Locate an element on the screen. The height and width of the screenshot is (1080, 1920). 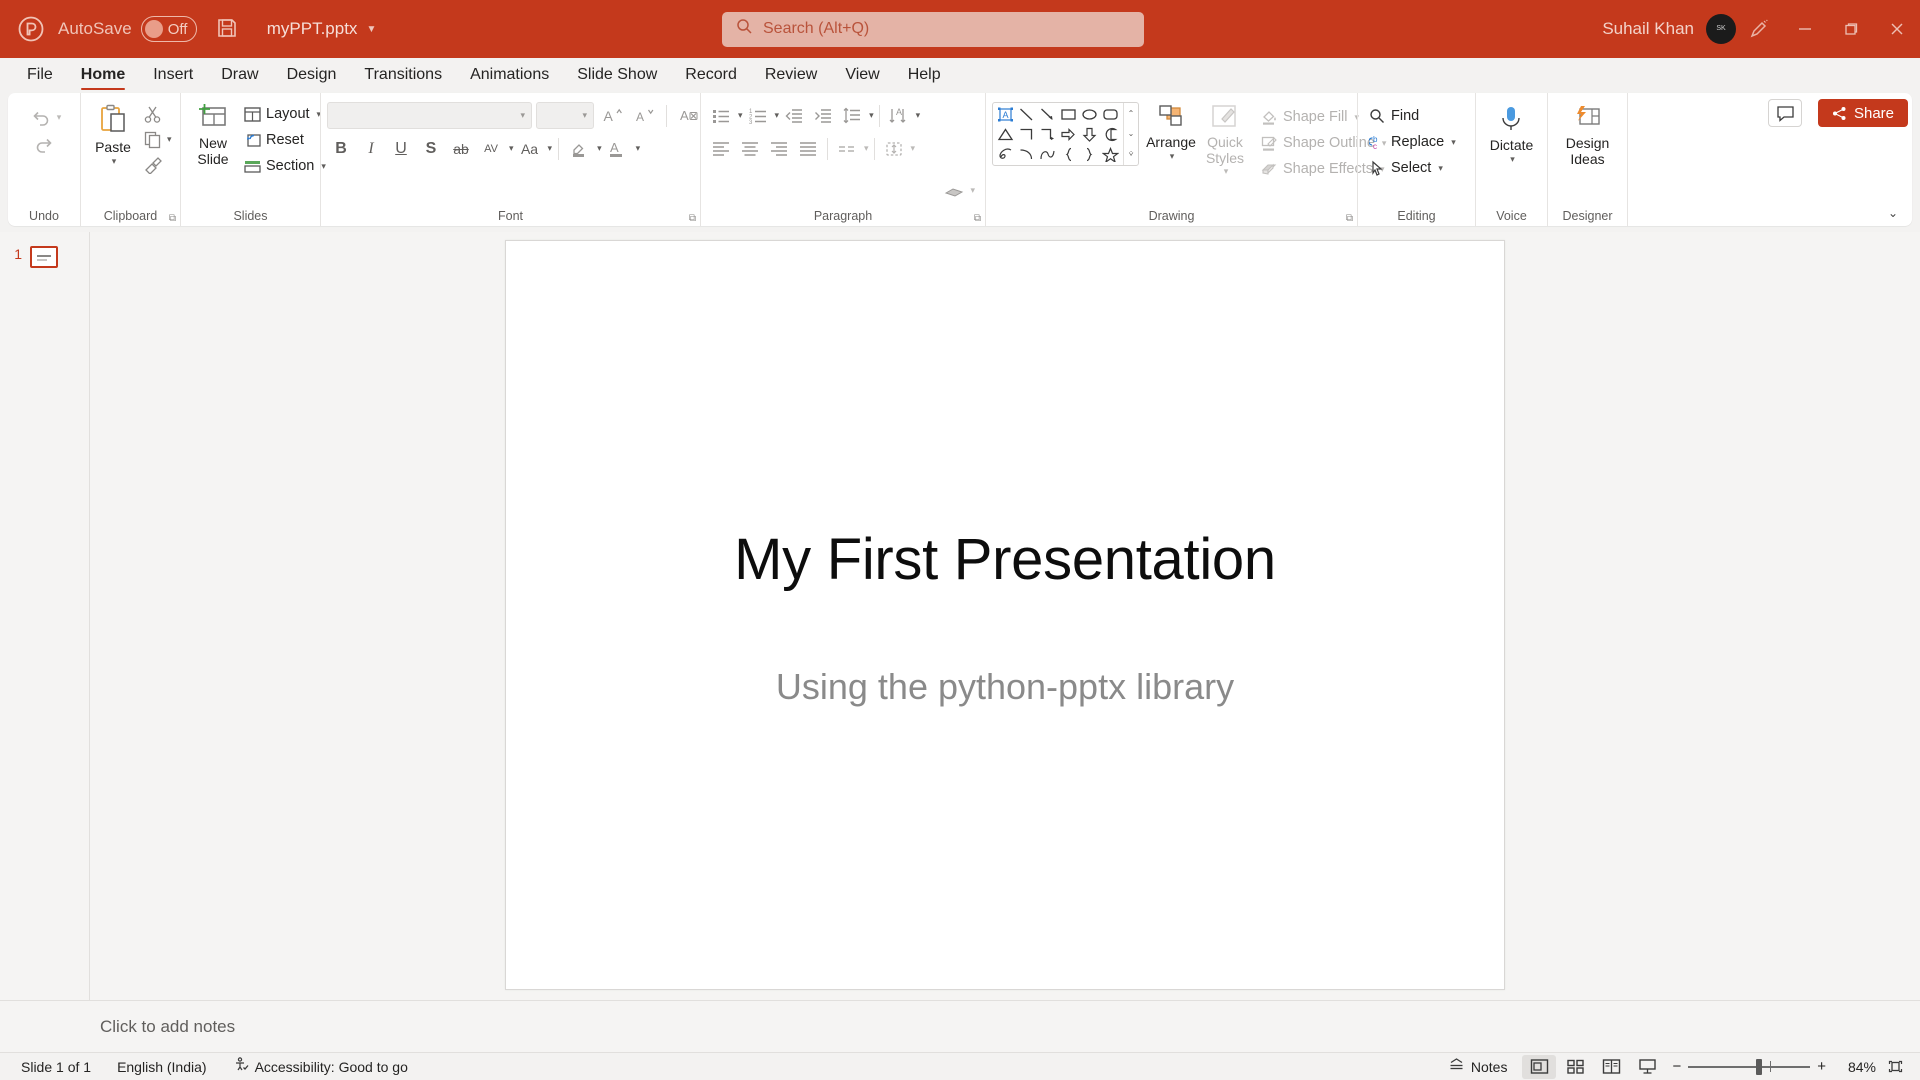
elbow-connector-icon is located at coordinates (1026, 134).